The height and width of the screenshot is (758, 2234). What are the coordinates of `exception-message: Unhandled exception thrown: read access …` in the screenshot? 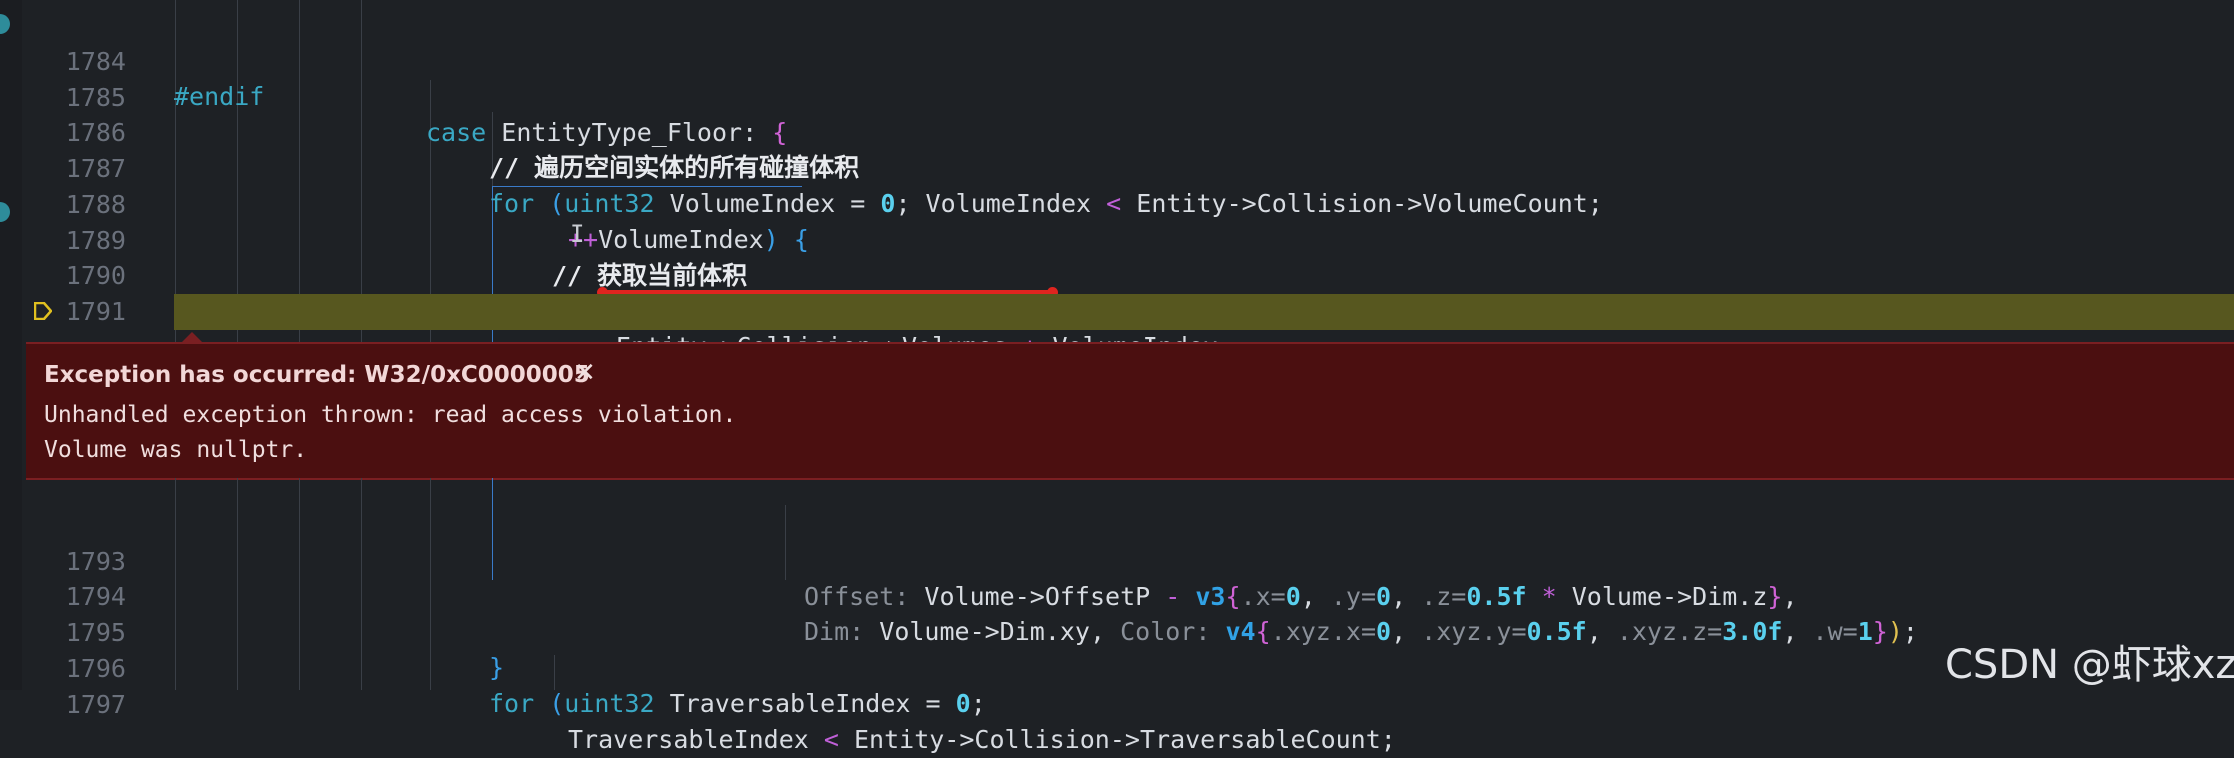 It's located at (390, 415).